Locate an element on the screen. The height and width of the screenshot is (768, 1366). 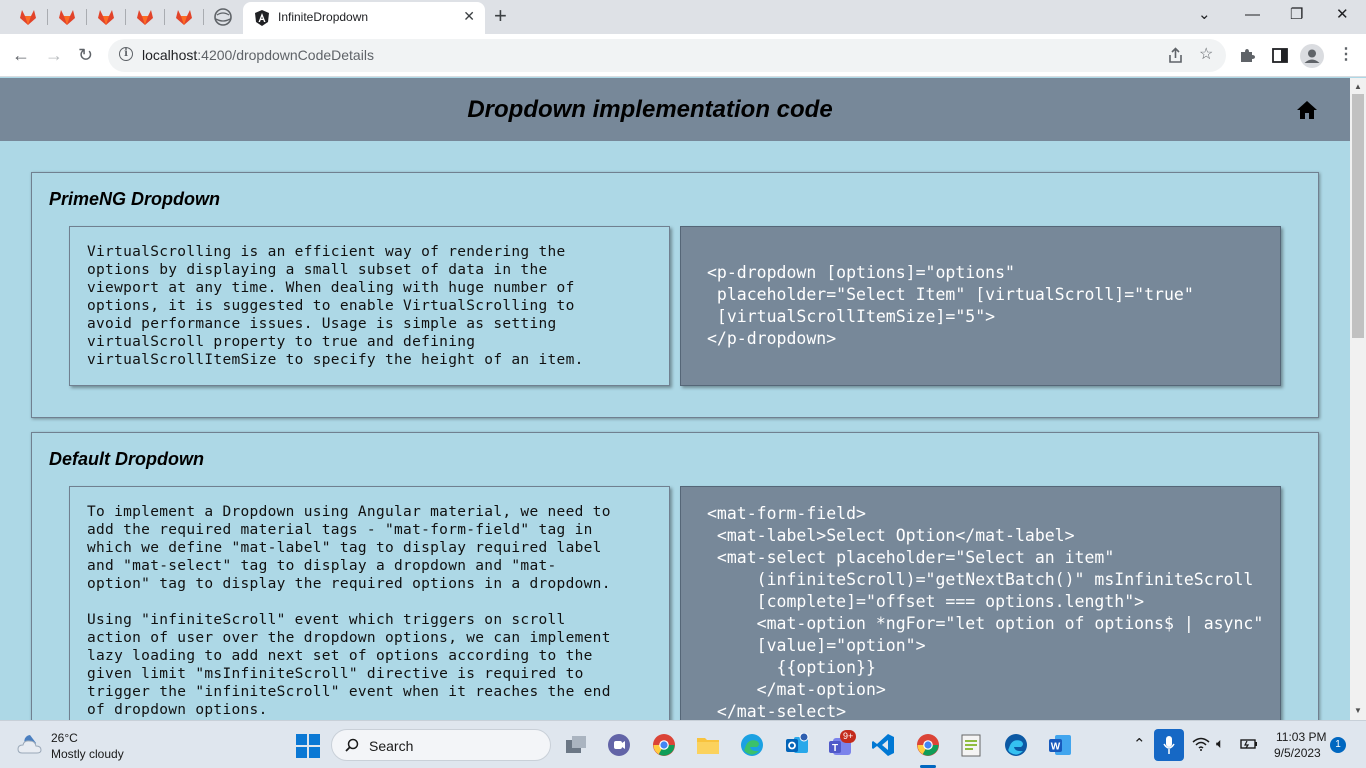
minimize-button: — is located at coordinates (1252, 15).